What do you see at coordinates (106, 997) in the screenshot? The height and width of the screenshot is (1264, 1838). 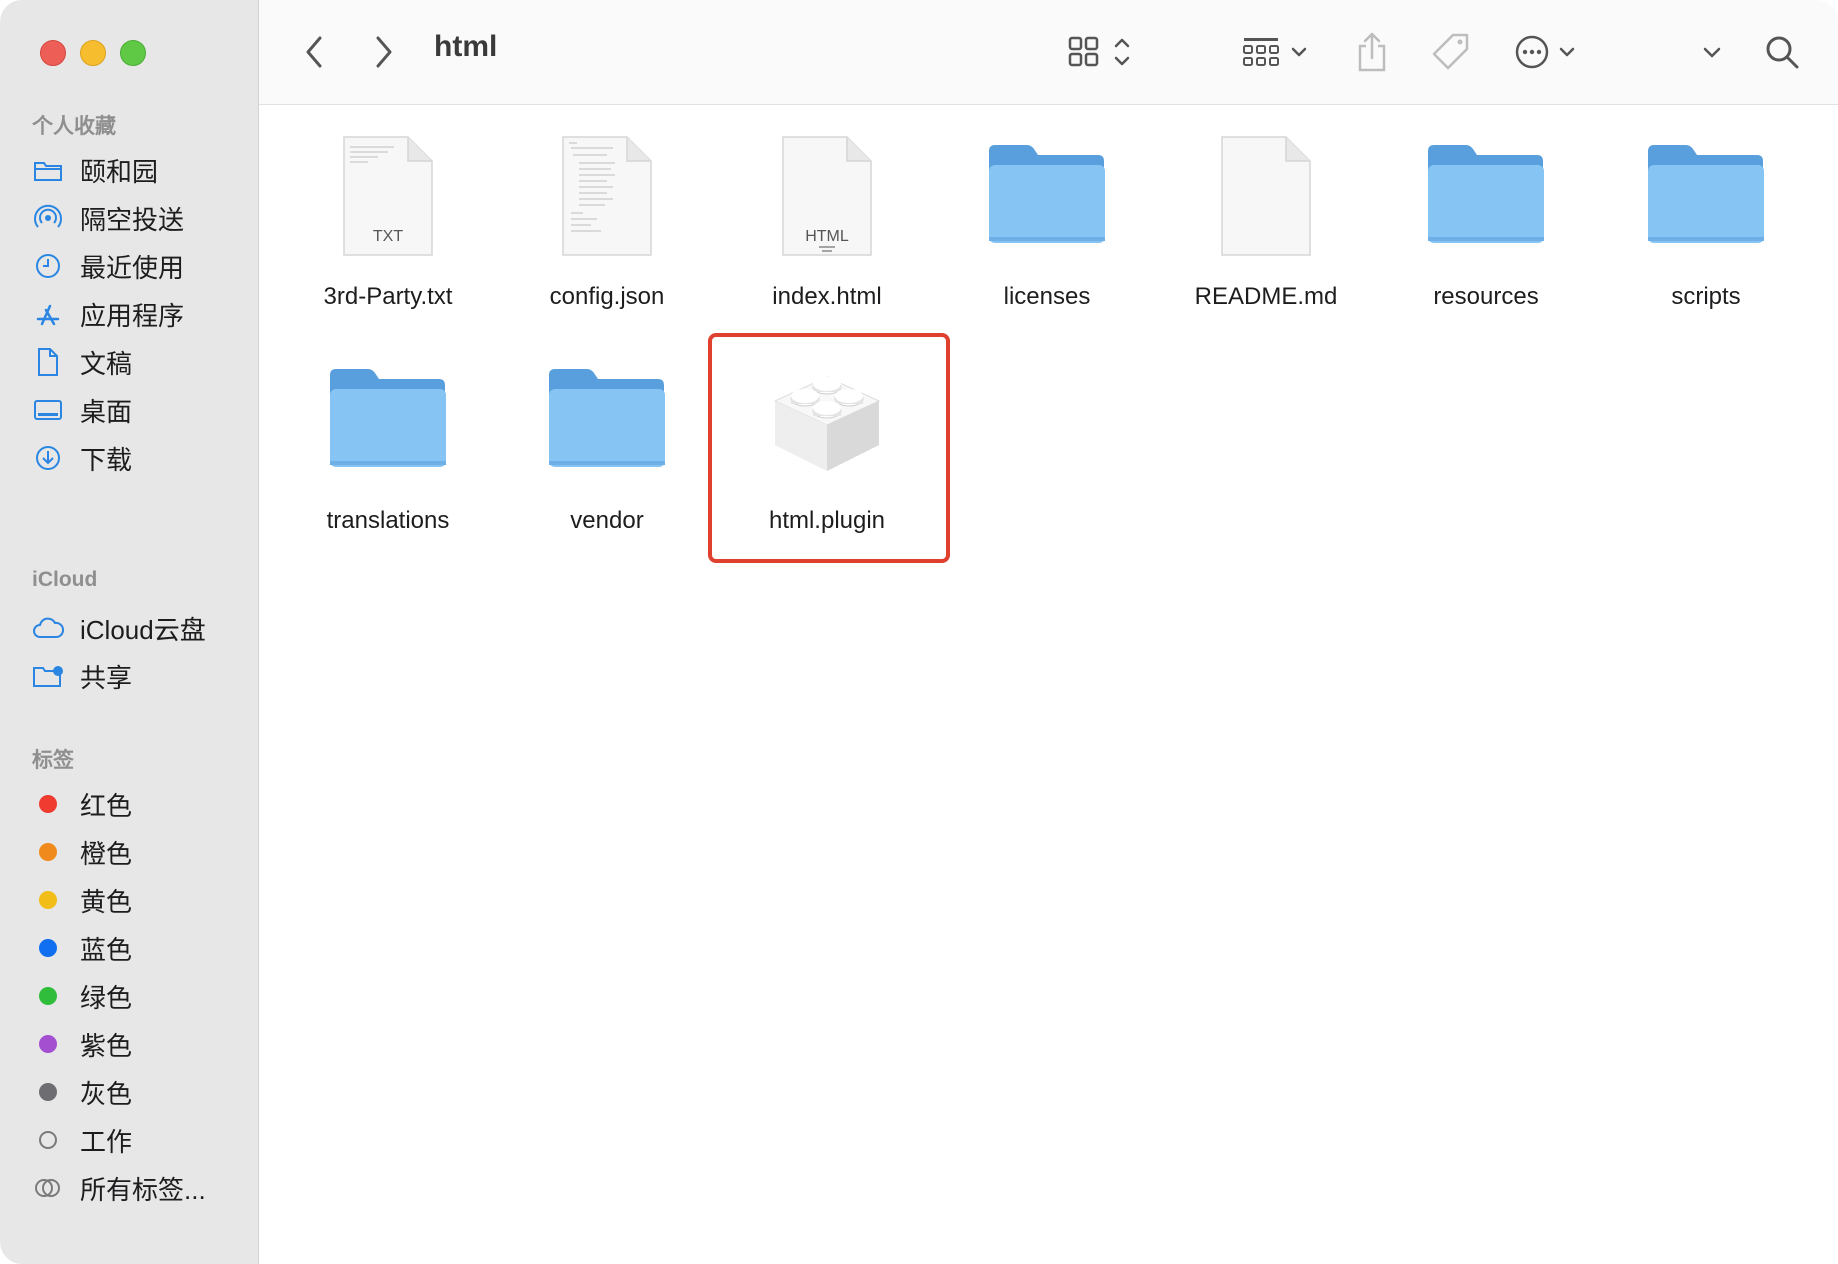 I see `sidebar-item-label: 绿色` at bounding box center [106, 997].